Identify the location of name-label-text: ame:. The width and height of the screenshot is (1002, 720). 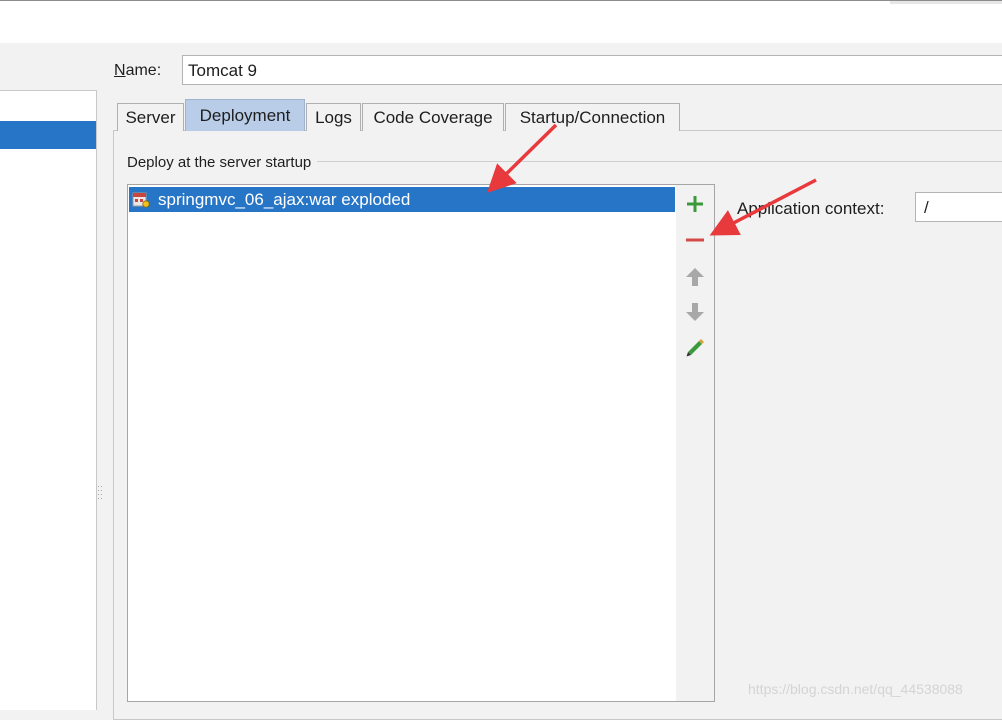
(143, 70).